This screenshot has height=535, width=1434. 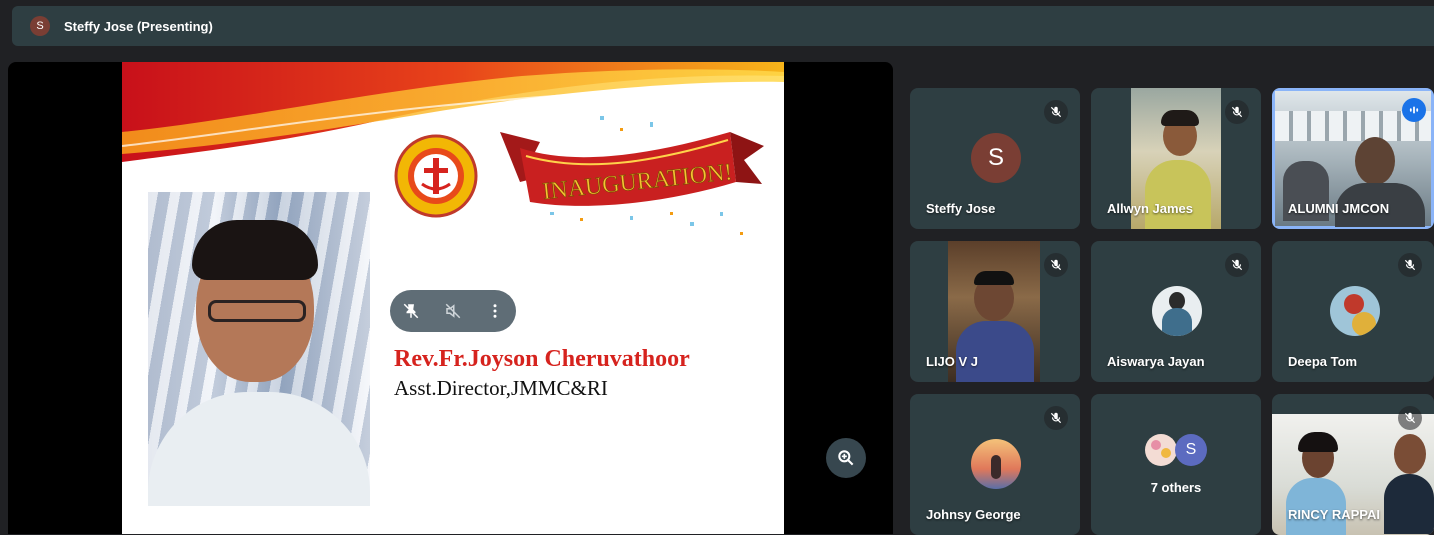 I want to click on presenter-label: Steffy Jose (Presenting), so click(x=138, y=26).